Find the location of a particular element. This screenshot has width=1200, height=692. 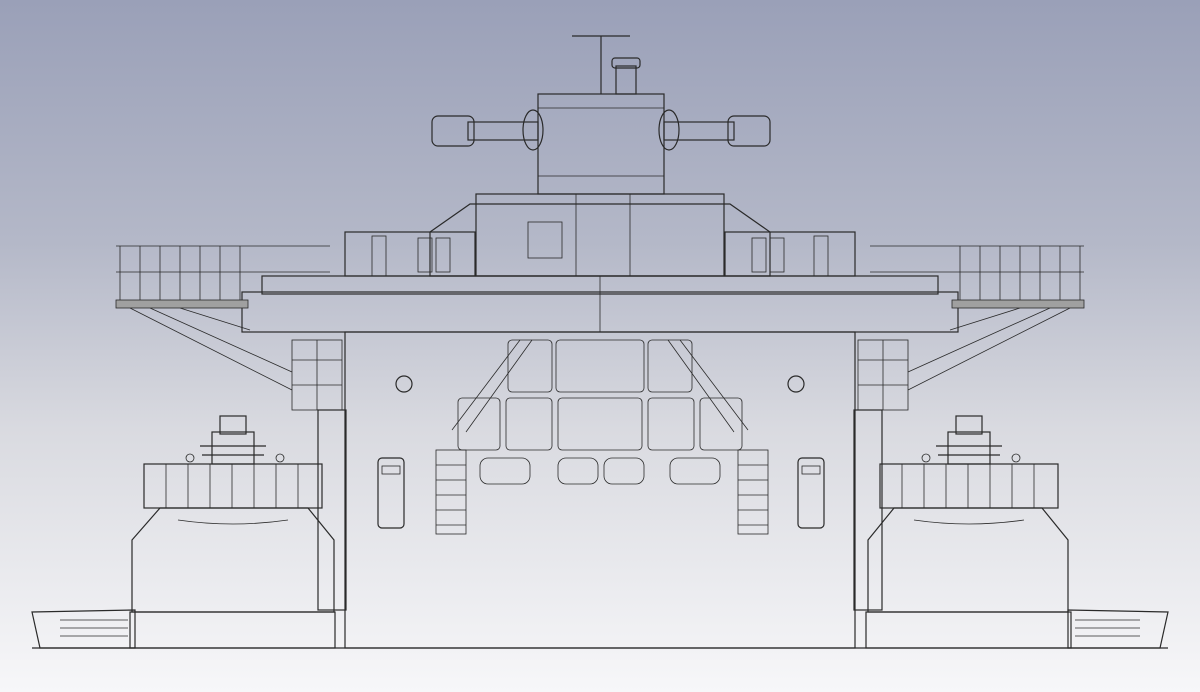

fire-control-director is located at coordinates (601, 115).